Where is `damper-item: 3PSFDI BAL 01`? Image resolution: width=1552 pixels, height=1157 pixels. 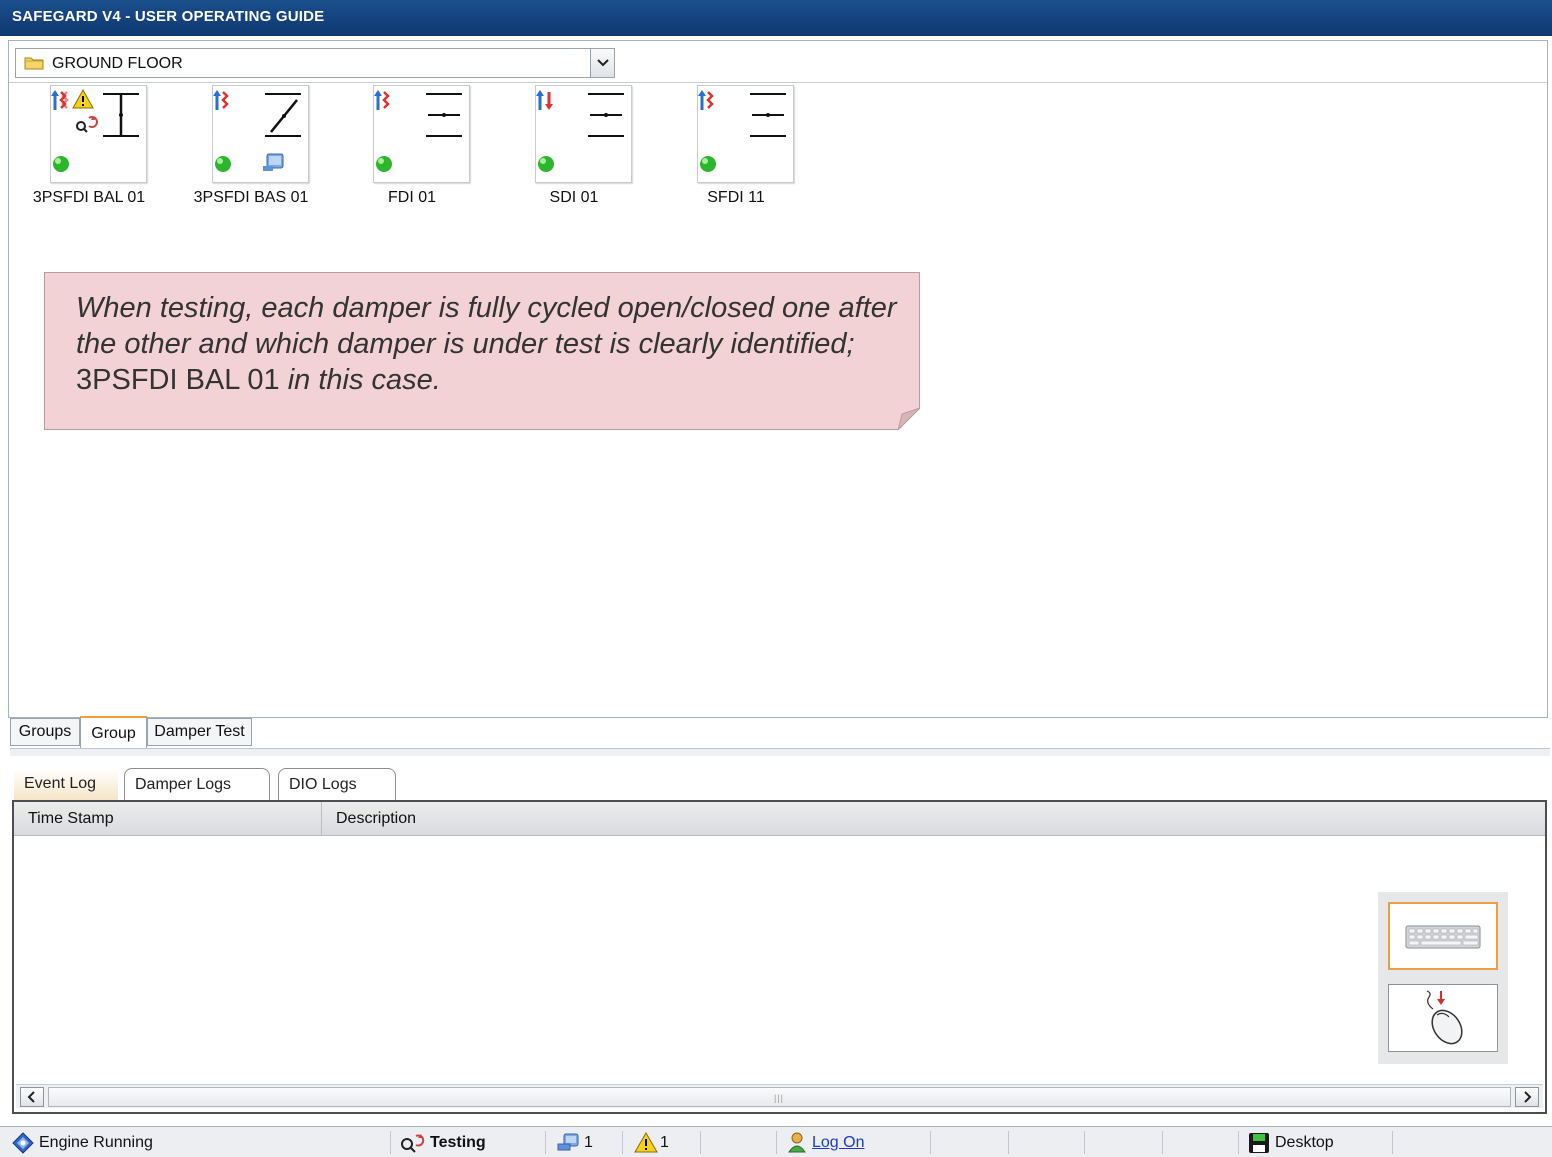
damper-item: 3PSFDI BAL 01 is located at coordinates (89, 150).